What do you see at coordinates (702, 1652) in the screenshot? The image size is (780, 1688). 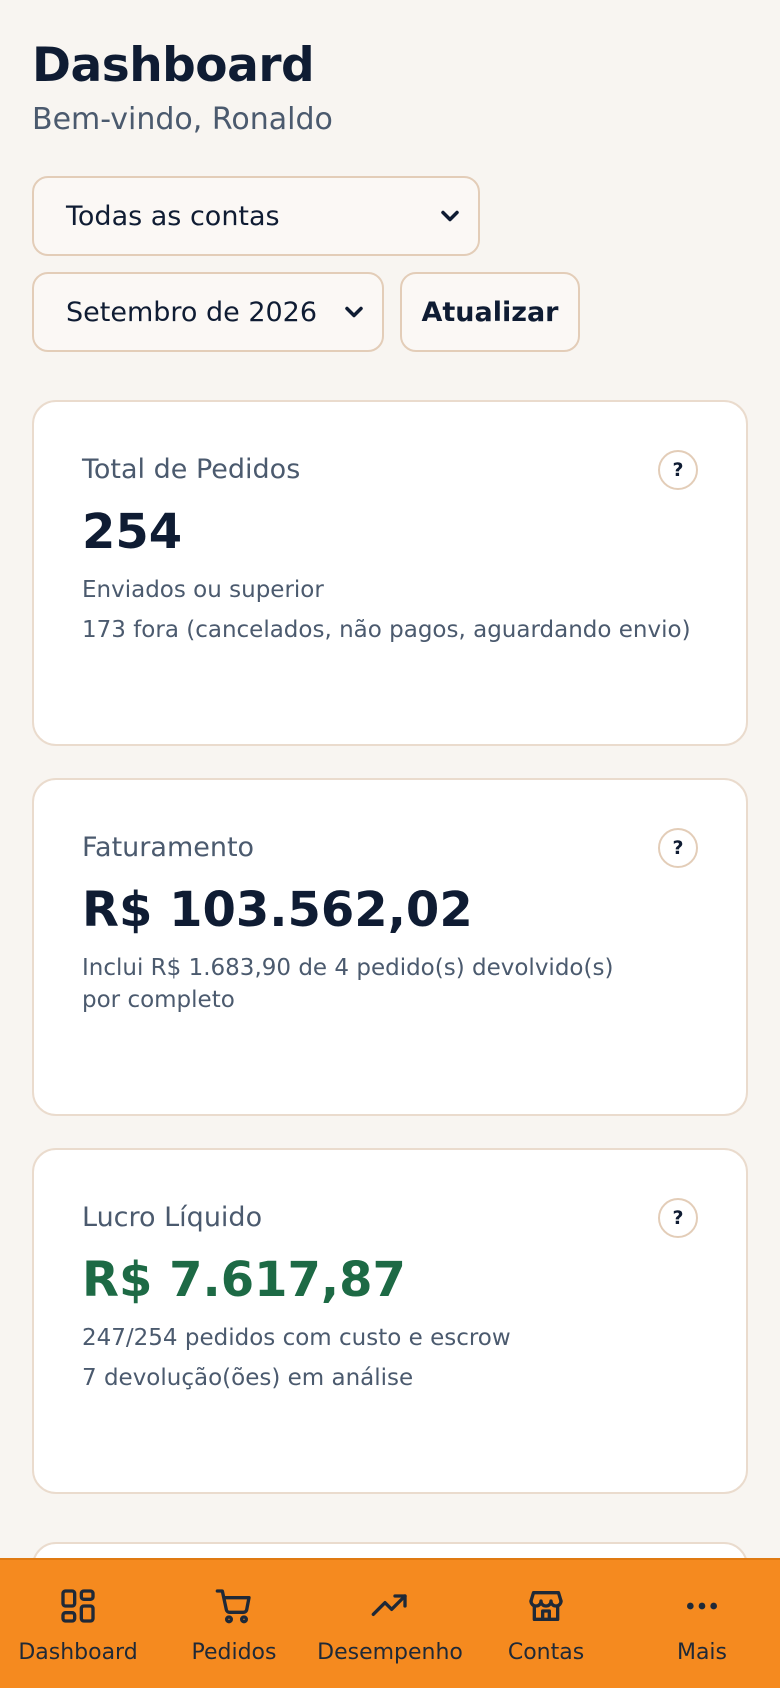 I see `nav-label: Mais` at bounding box center [702, 1652].